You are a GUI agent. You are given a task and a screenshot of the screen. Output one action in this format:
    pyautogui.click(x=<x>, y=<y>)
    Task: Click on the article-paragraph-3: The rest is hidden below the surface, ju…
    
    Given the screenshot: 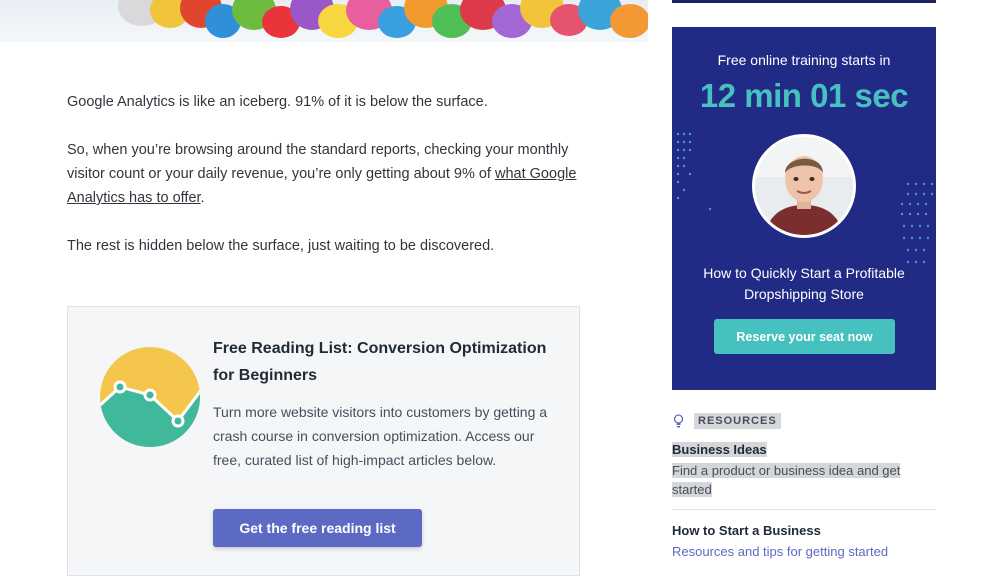 What is the action you would take?
    pyautogui.click(x=281, y=246)
    